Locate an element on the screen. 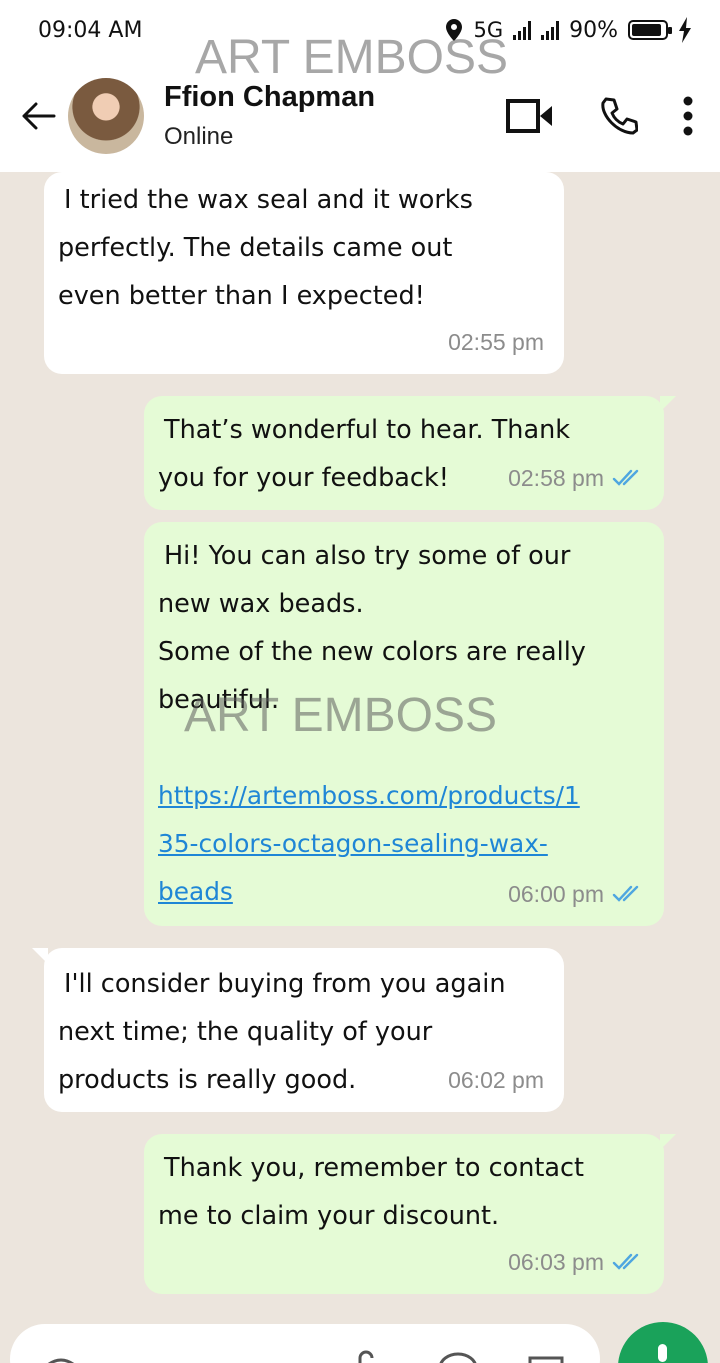 The image size is (720, 1363). contact-status: Online is located at coordinates (199, 136).